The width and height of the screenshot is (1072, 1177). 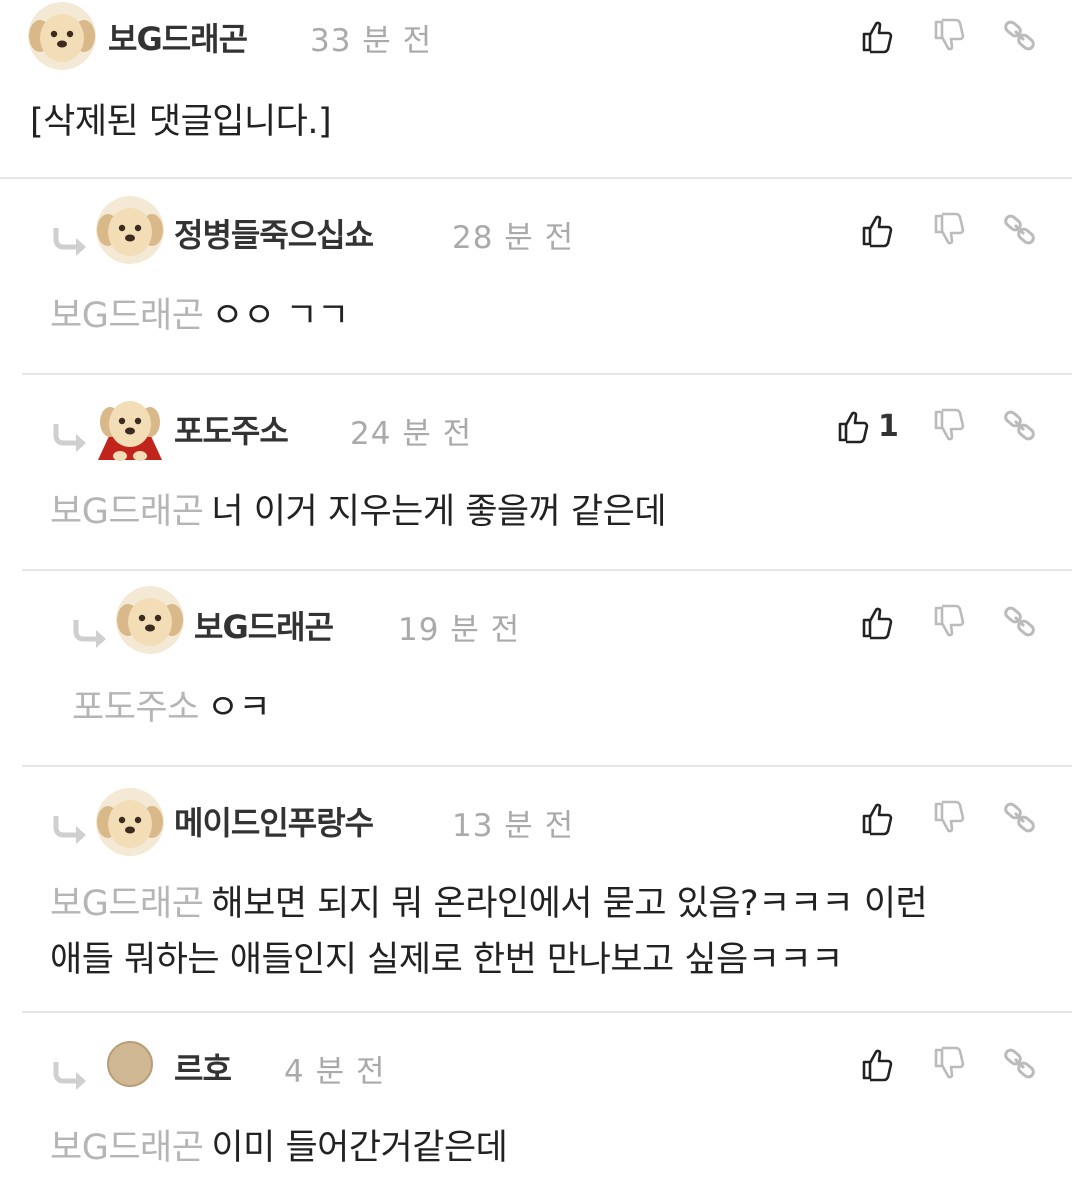 What do you see at coordinates (274, 821) in the screenshot?
I see `comment-author: 메이드인푸랑수` at bounding box center [274, 821].